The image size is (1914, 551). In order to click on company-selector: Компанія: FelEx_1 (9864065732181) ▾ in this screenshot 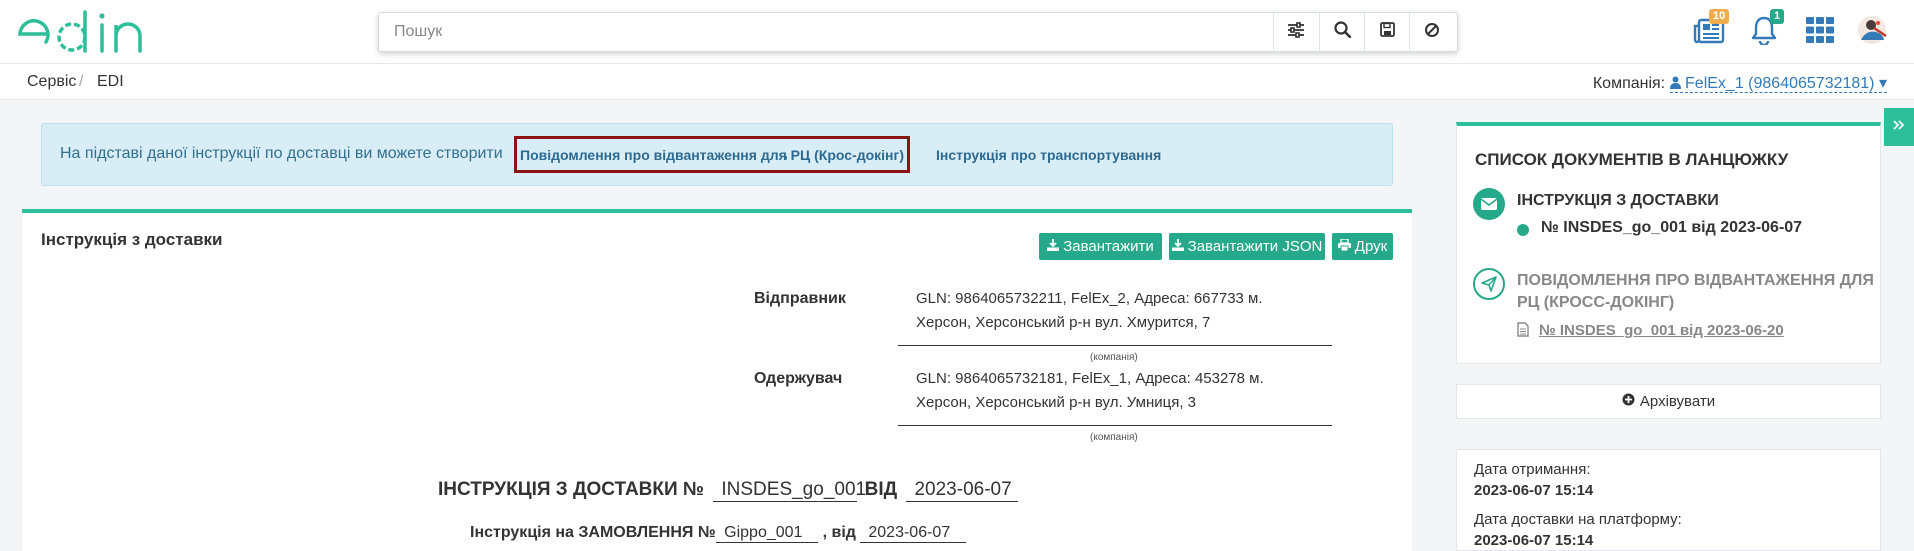, I will do `click(1740, 83)`.